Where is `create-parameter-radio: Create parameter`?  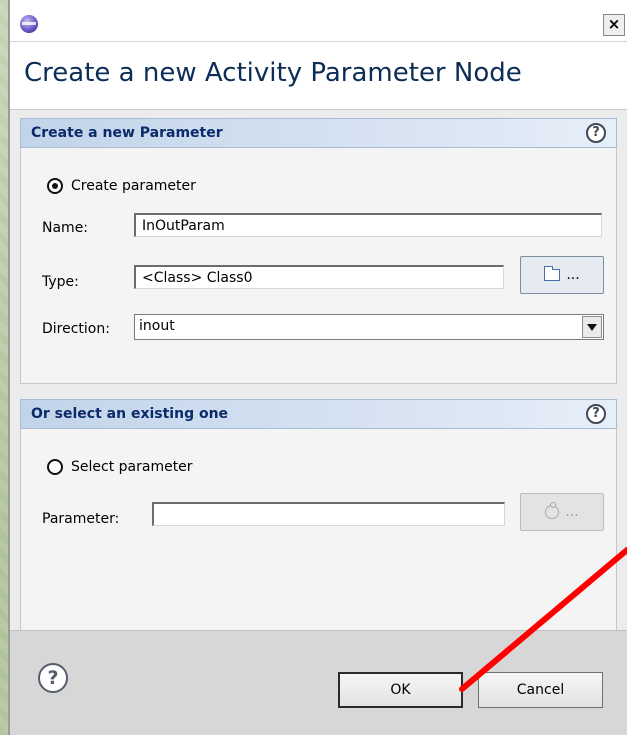
create-parameter-radio: Create parameter is located at coordinates (121, 186).